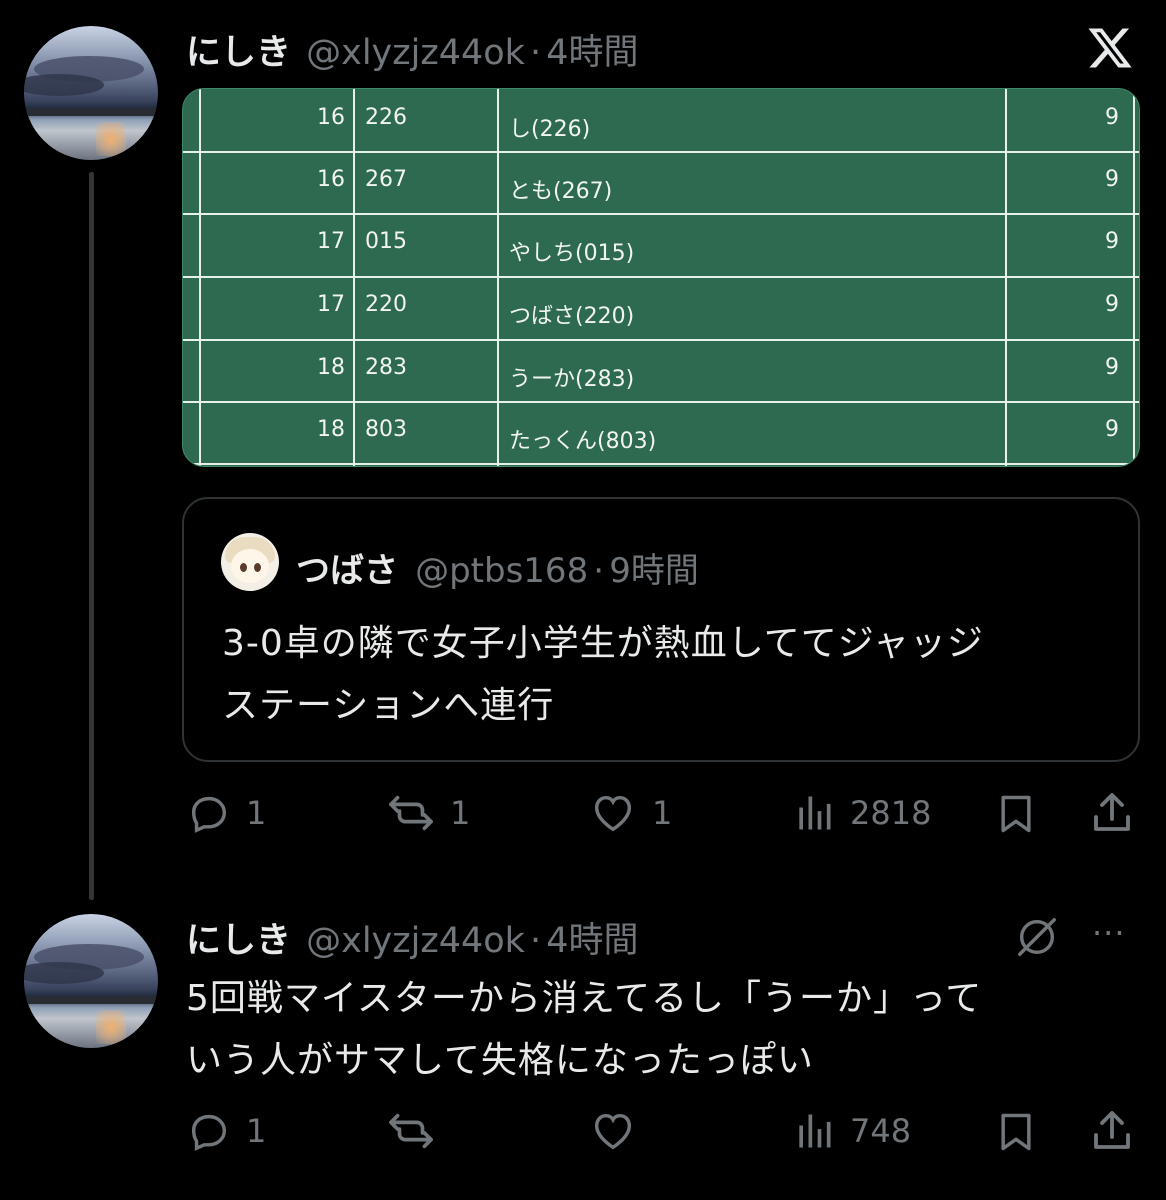 Image resolution: width=1166 pixels, height=1200 pixels. Describe the element at coordinates (572, 316) in the screenshot. I see `player-name-cell: つばさ(220)` at that location.